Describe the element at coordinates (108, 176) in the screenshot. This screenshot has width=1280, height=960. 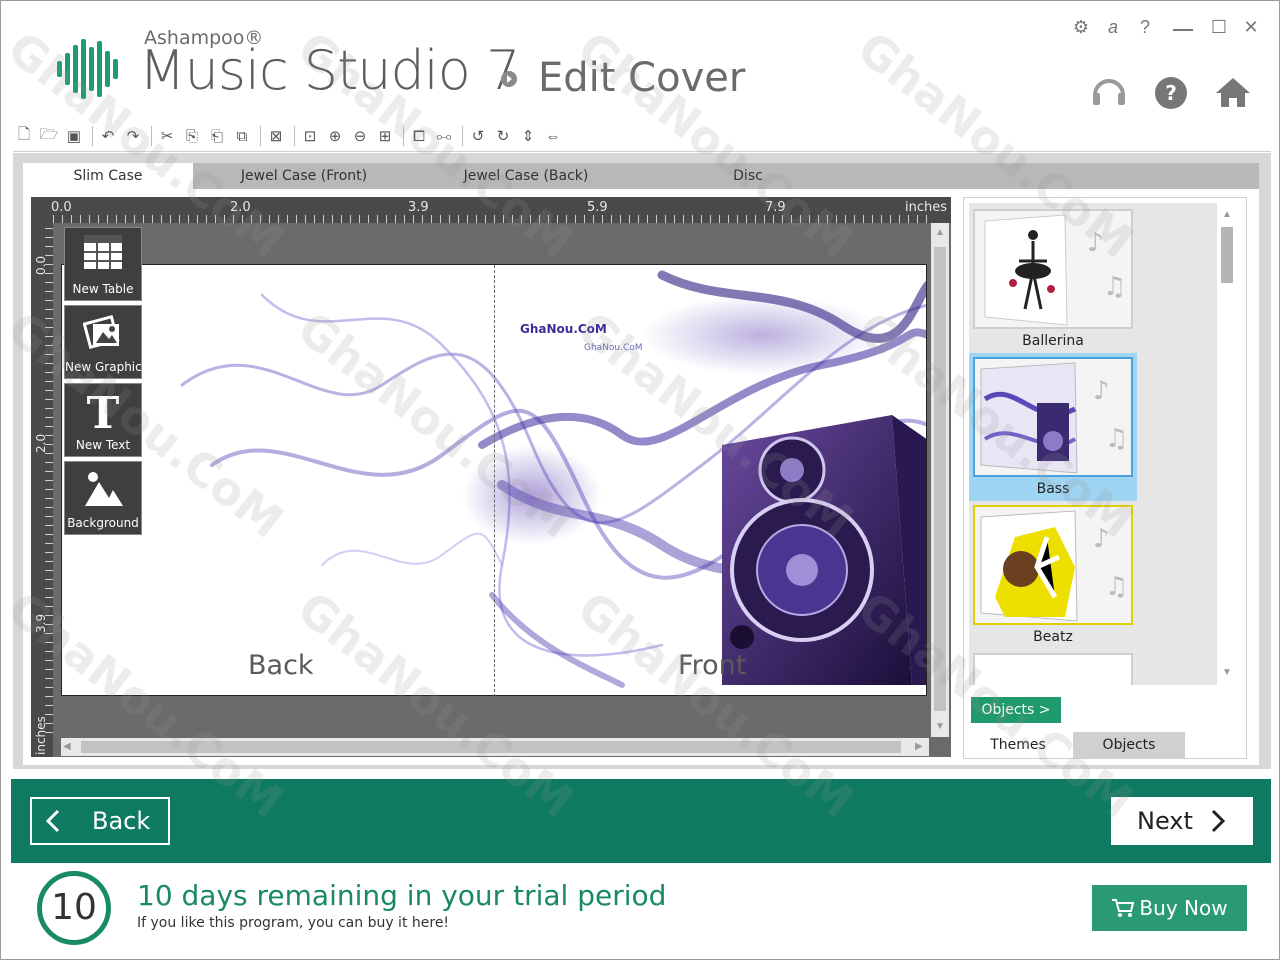
I see `tab-slim-case: Slim Case` at that location.